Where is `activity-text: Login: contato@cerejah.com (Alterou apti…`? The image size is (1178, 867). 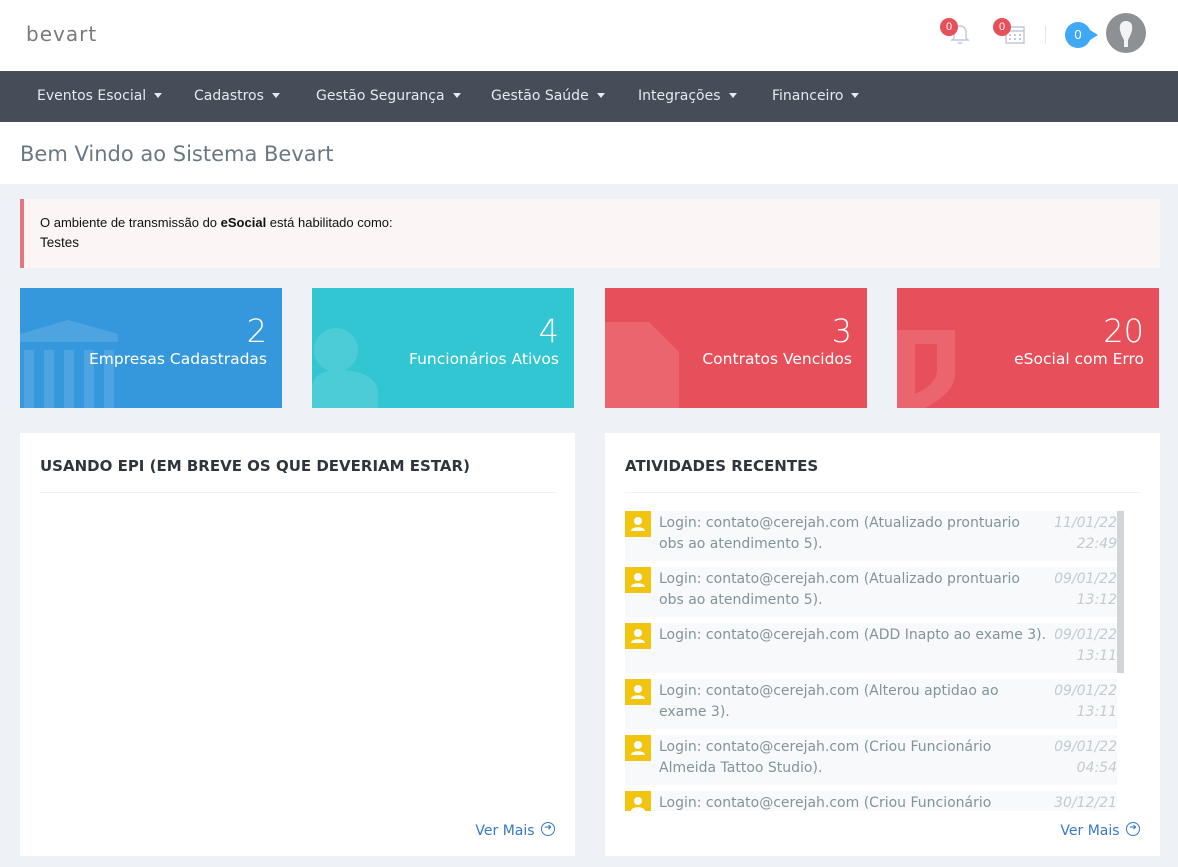
activity-text: Login: contato@cerejah.com (Alterou apti… is located at coordinates (829, 701).